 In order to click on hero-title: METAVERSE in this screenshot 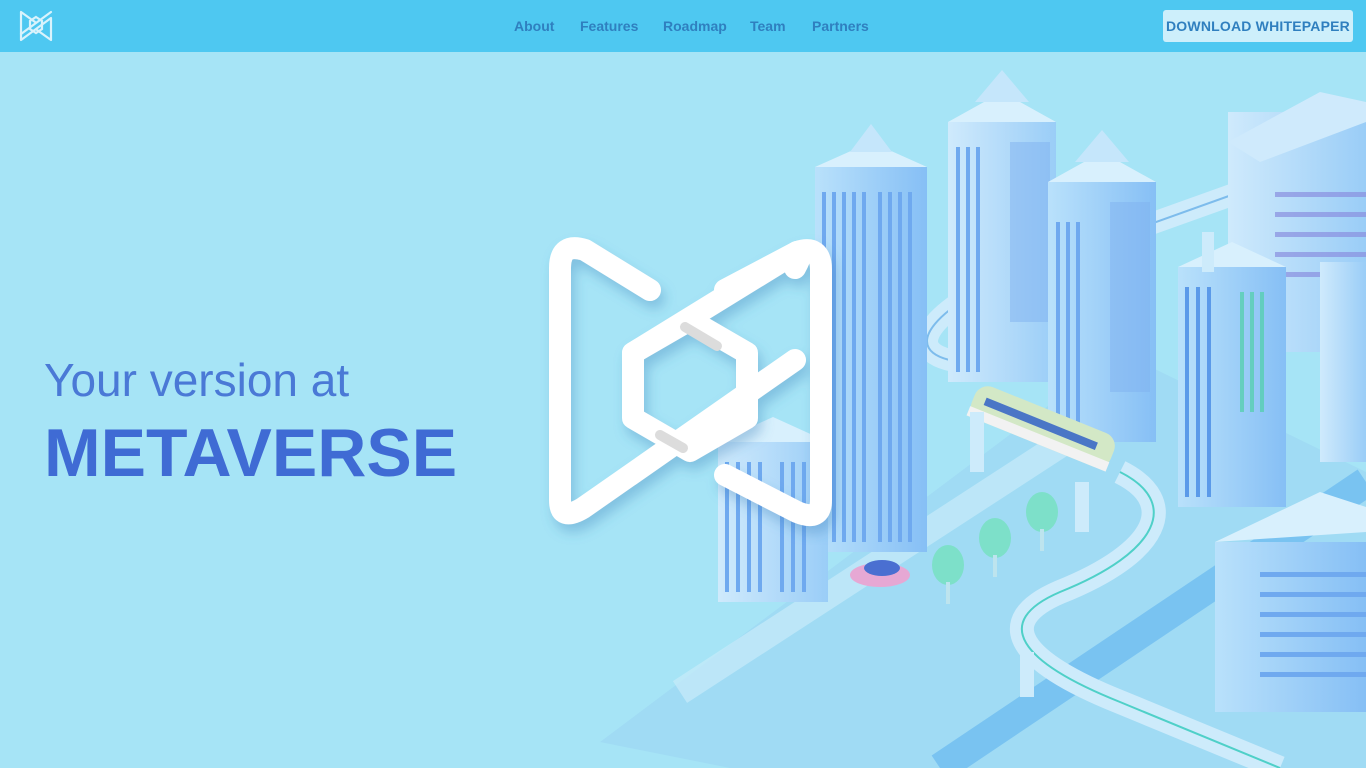, I will do `click(251, 453)`.